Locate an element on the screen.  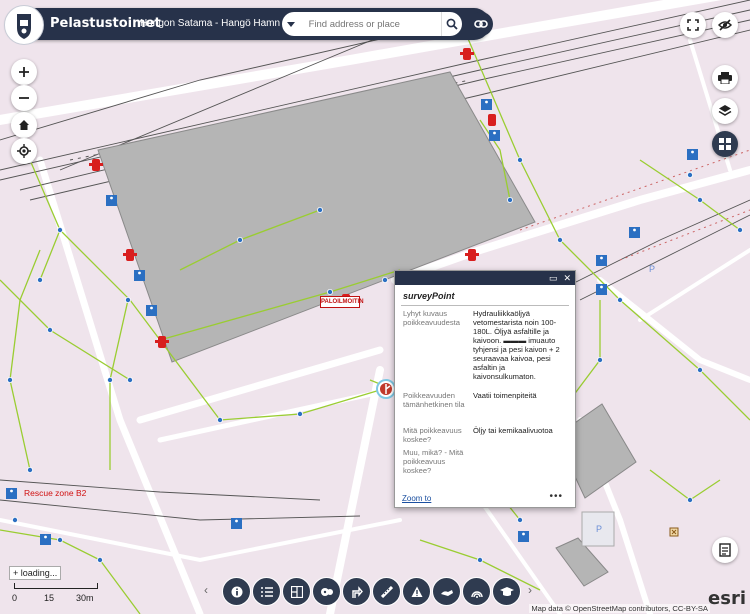
bookmark-icon is located at coordinates (326, 591).